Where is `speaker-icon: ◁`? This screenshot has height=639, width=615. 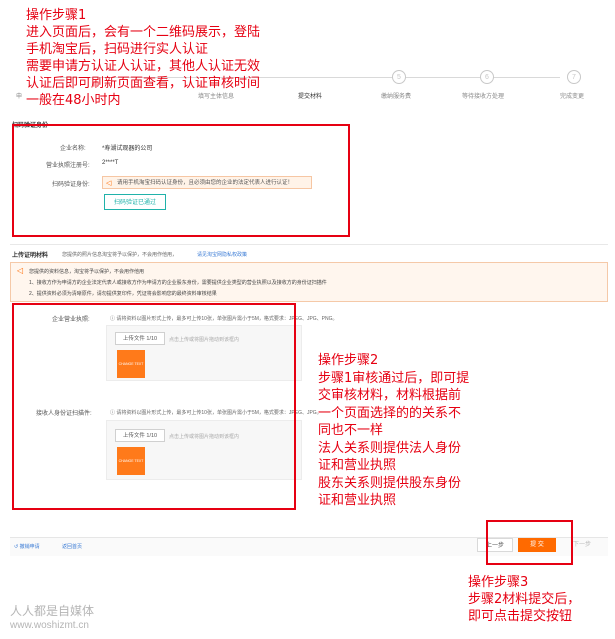 speaker-icon: ◁ is located at coordinates (20, 270).